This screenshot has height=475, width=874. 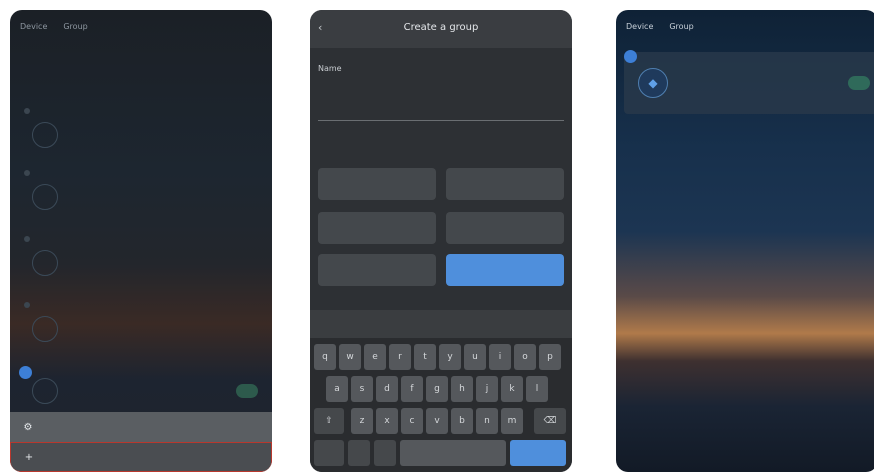 I want to click on key-s: s, so click(x=362, y=389).